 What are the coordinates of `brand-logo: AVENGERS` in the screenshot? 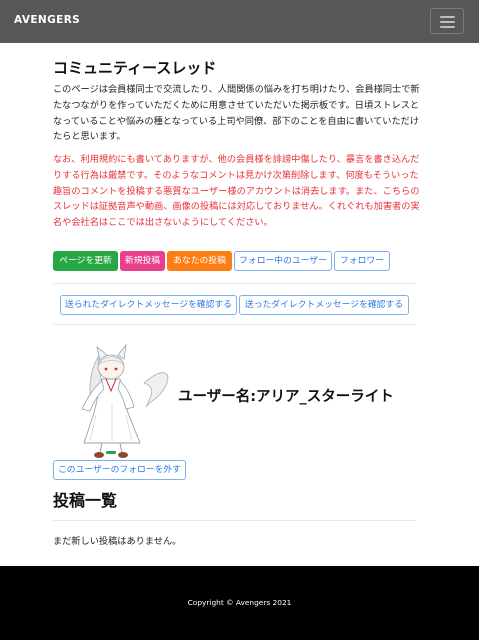 It's located at (47, 20).